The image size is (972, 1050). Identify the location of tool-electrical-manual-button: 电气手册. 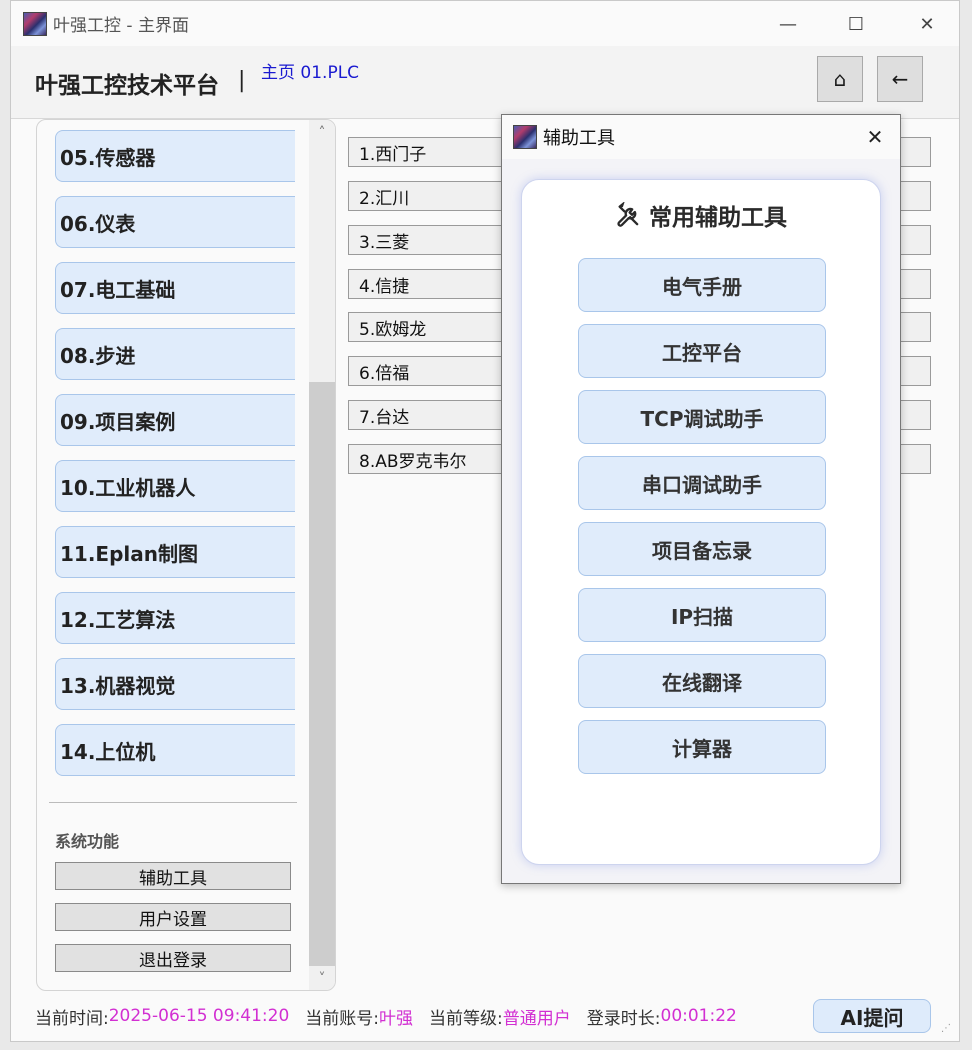
(702, 285).